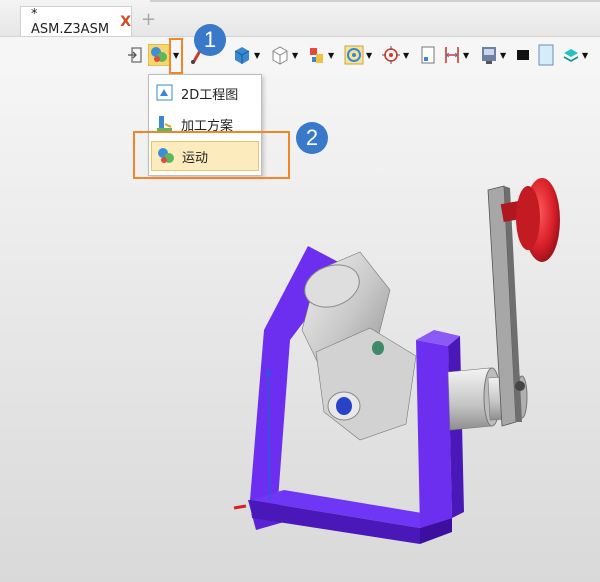 This screenshot has height=582, width=600. I want to click on document-button, so click(428, 55).